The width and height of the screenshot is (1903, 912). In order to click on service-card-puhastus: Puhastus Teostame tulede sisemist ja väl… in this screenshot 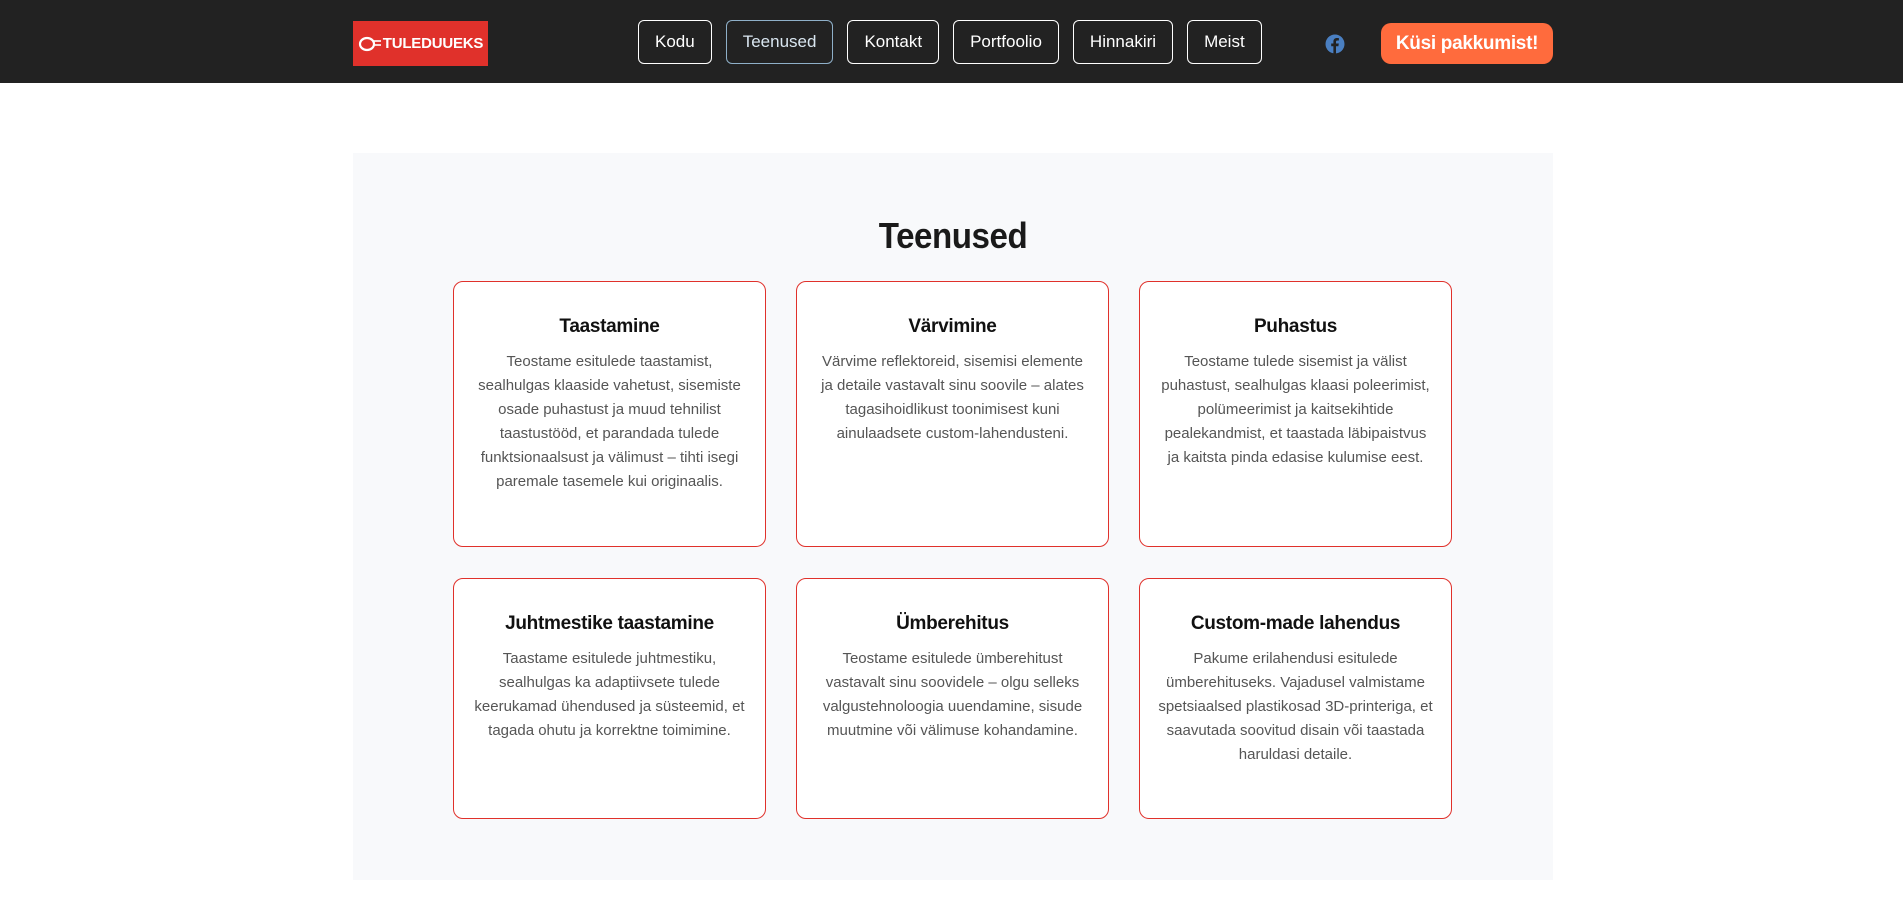, I will do `click(1295, 414)`.